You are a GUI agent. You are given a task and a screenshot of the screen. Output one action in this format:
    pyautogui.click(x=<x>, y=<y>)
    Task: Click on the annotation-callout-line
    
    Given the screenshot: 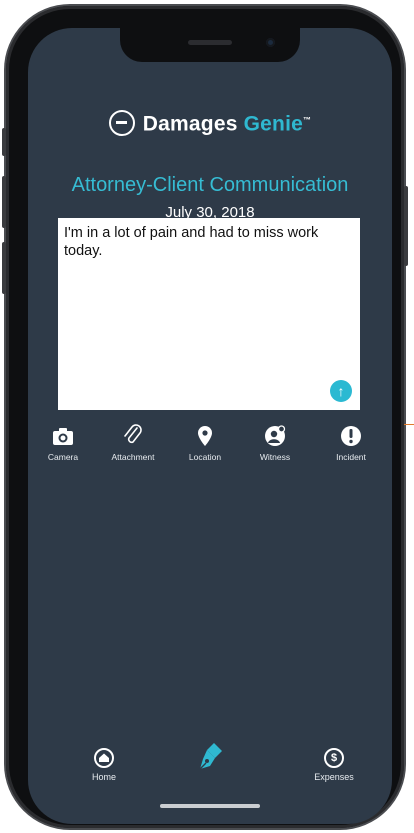 What is the action you would take?
    pyautogui.click(x=409, y=424)
    